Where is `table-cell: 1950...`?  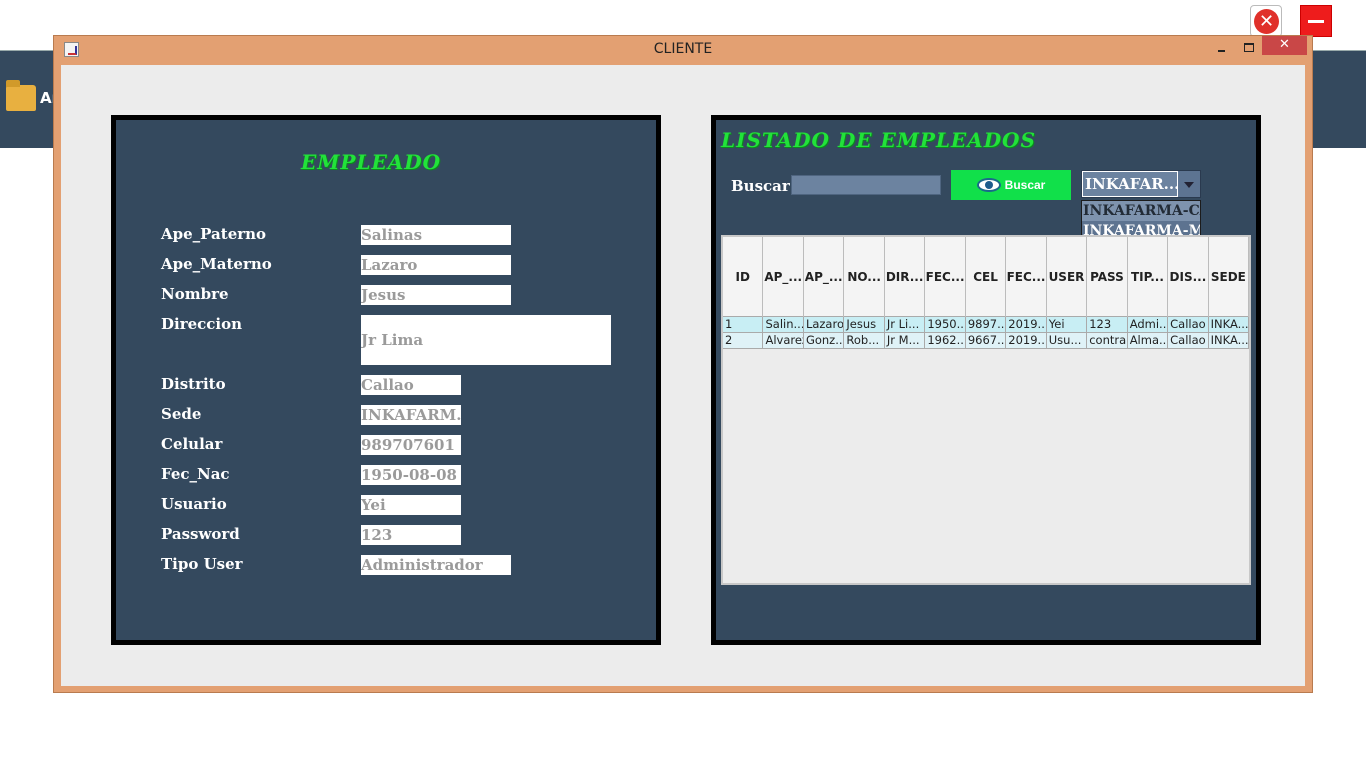 table-cell: 1950... is located at coordinates (945, 325).